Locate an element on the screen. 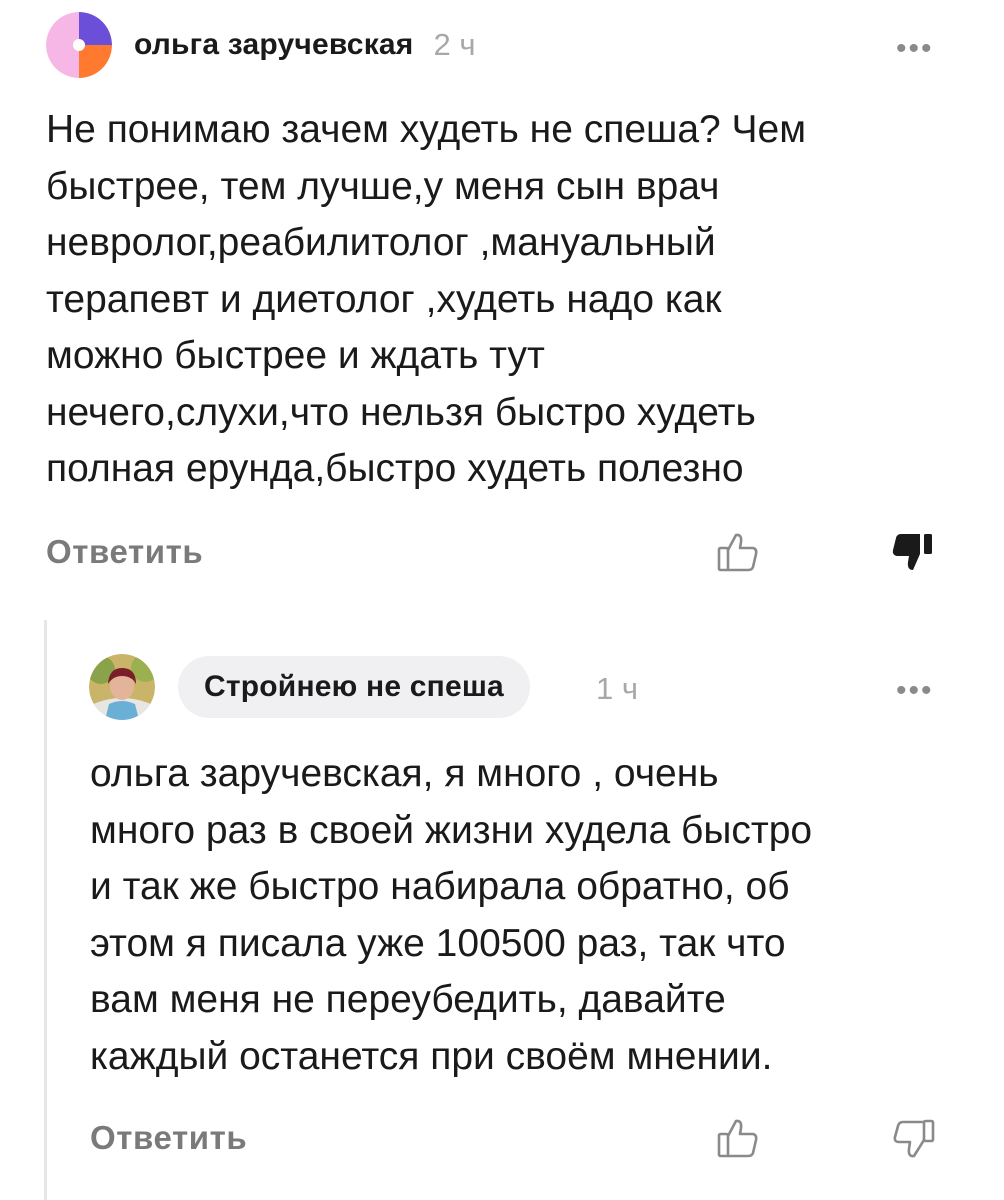 The width and height of the screenshot is (1004, 1200). comment-text-line: невролог,реабилитолог ,мануальный is located at coordinates (381, 242).